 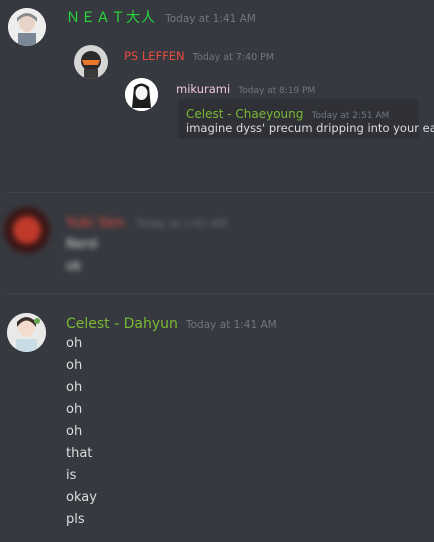 I want to click on username: Yuki Sen, so click(x=95, y=223).